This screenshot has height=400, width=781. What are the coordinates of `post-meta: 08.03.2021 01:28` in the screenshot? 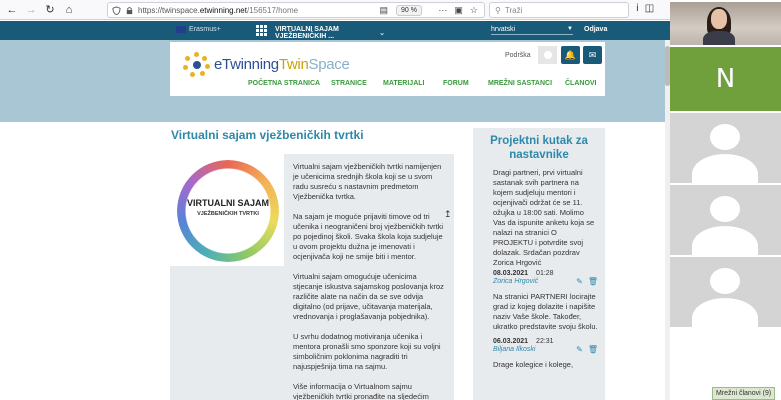 It's located at (539, 273).